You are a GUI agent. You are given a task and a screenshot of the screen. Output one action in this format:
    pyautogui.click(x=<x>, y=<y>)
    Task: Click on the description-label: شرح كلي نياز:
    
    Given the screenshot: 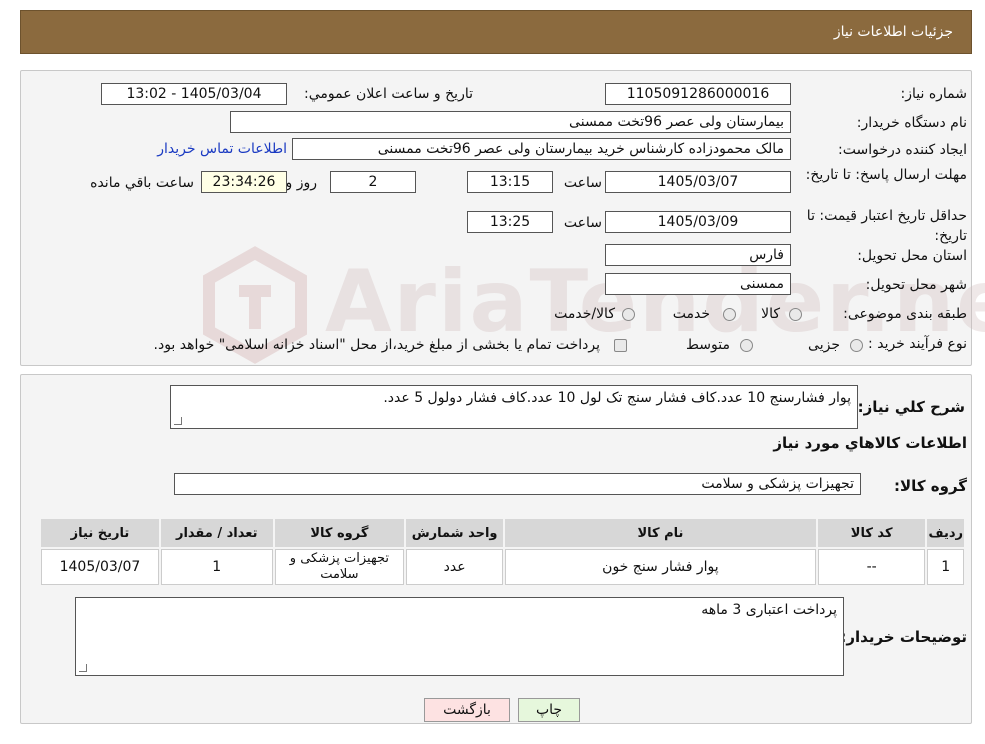 What is the action you would take?
    pyautogui.click(x=911, y=407)
    